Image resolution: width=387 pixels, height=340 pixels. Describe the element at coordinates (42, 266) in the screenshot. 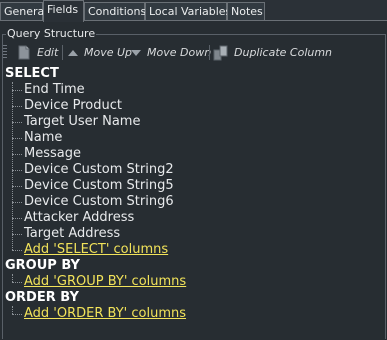

I see `group-by-header: GROUP BY` at that location.